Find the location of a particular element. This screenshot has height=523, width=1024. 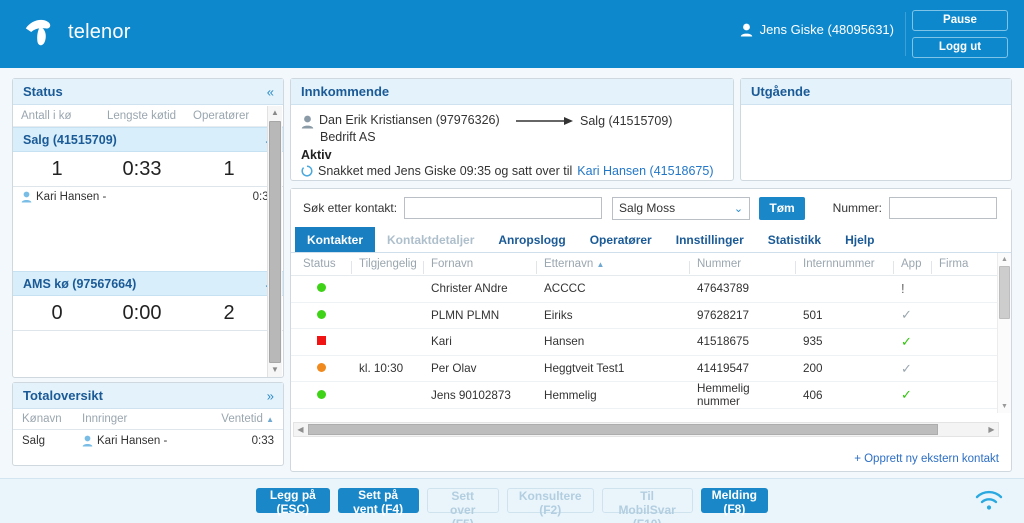

table-row: PLMN PLMN Eiriks 97628217 501 ✓ is located at coordinates (651, 316).